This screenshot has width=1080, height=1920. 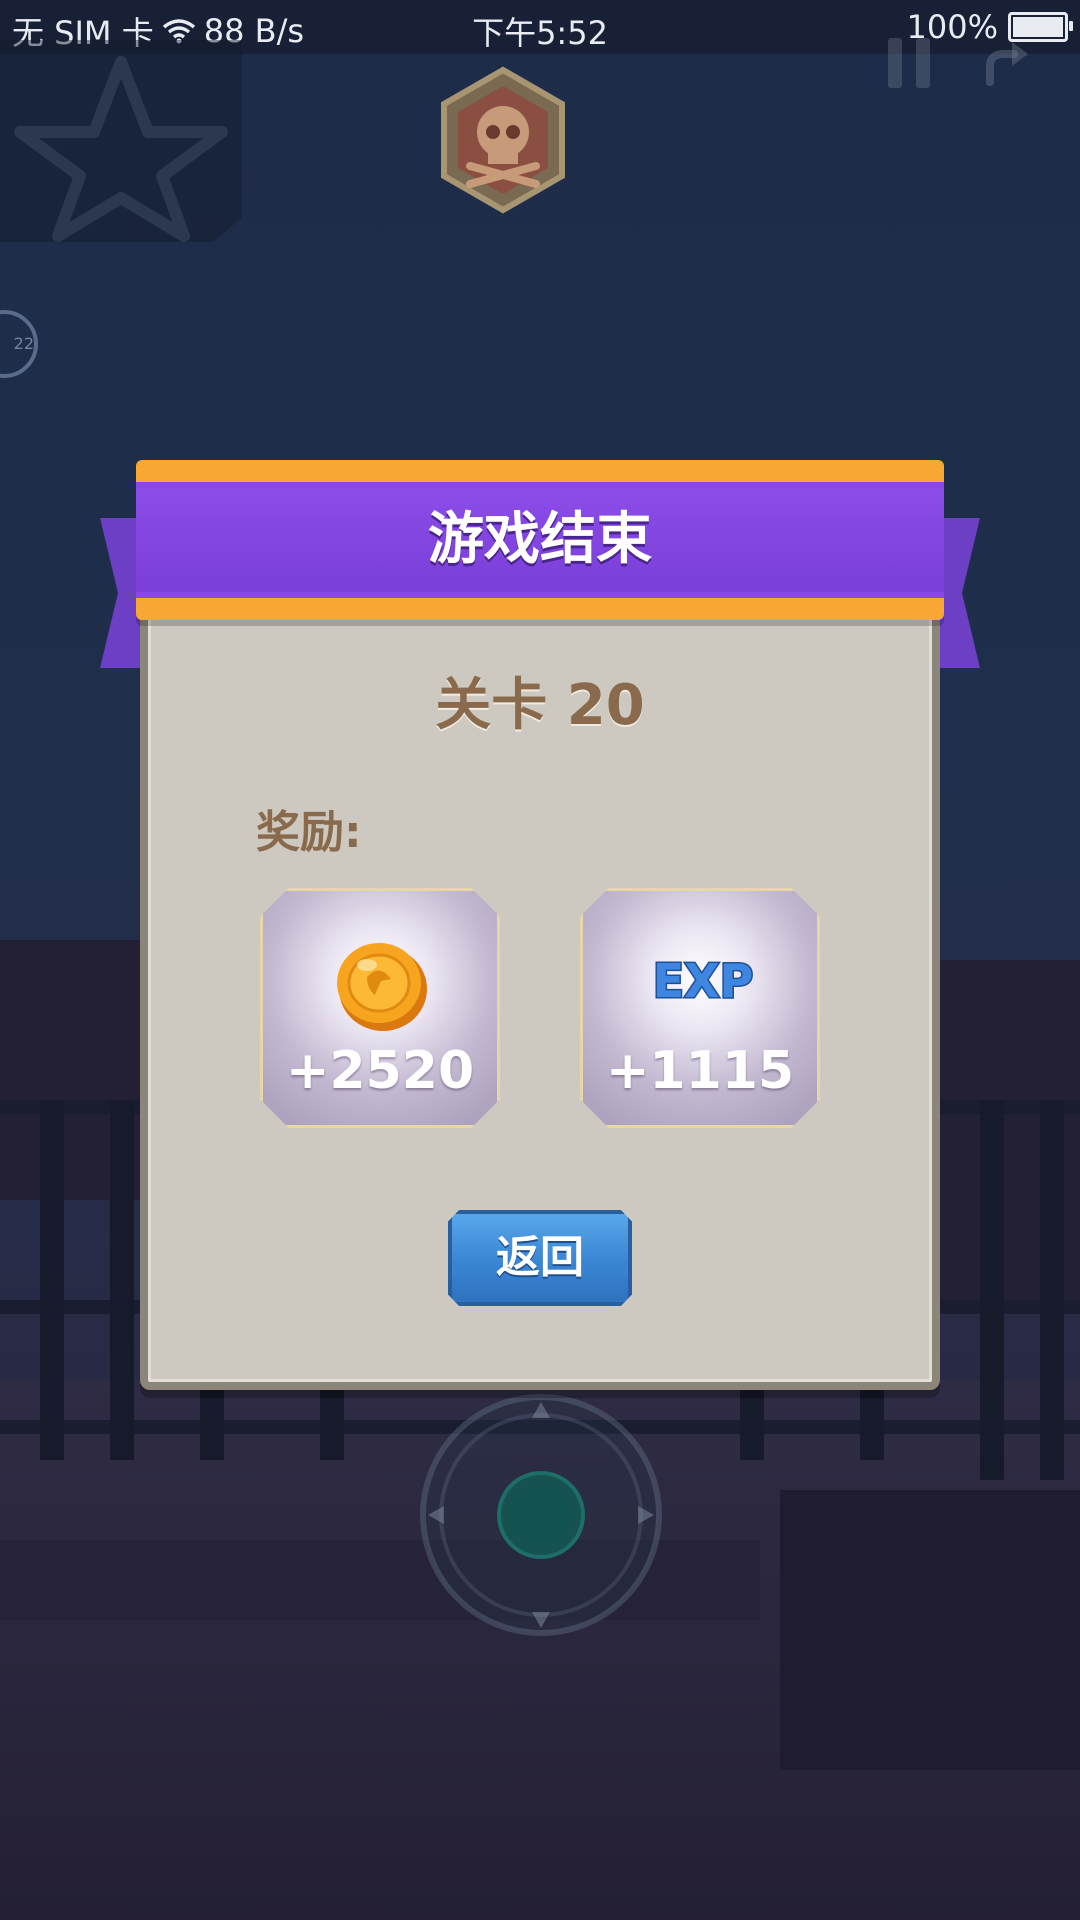 What do you see at coordinates (382, 987) in the screenshot?
I see `coin-icon` at bounding box center [382, 987].